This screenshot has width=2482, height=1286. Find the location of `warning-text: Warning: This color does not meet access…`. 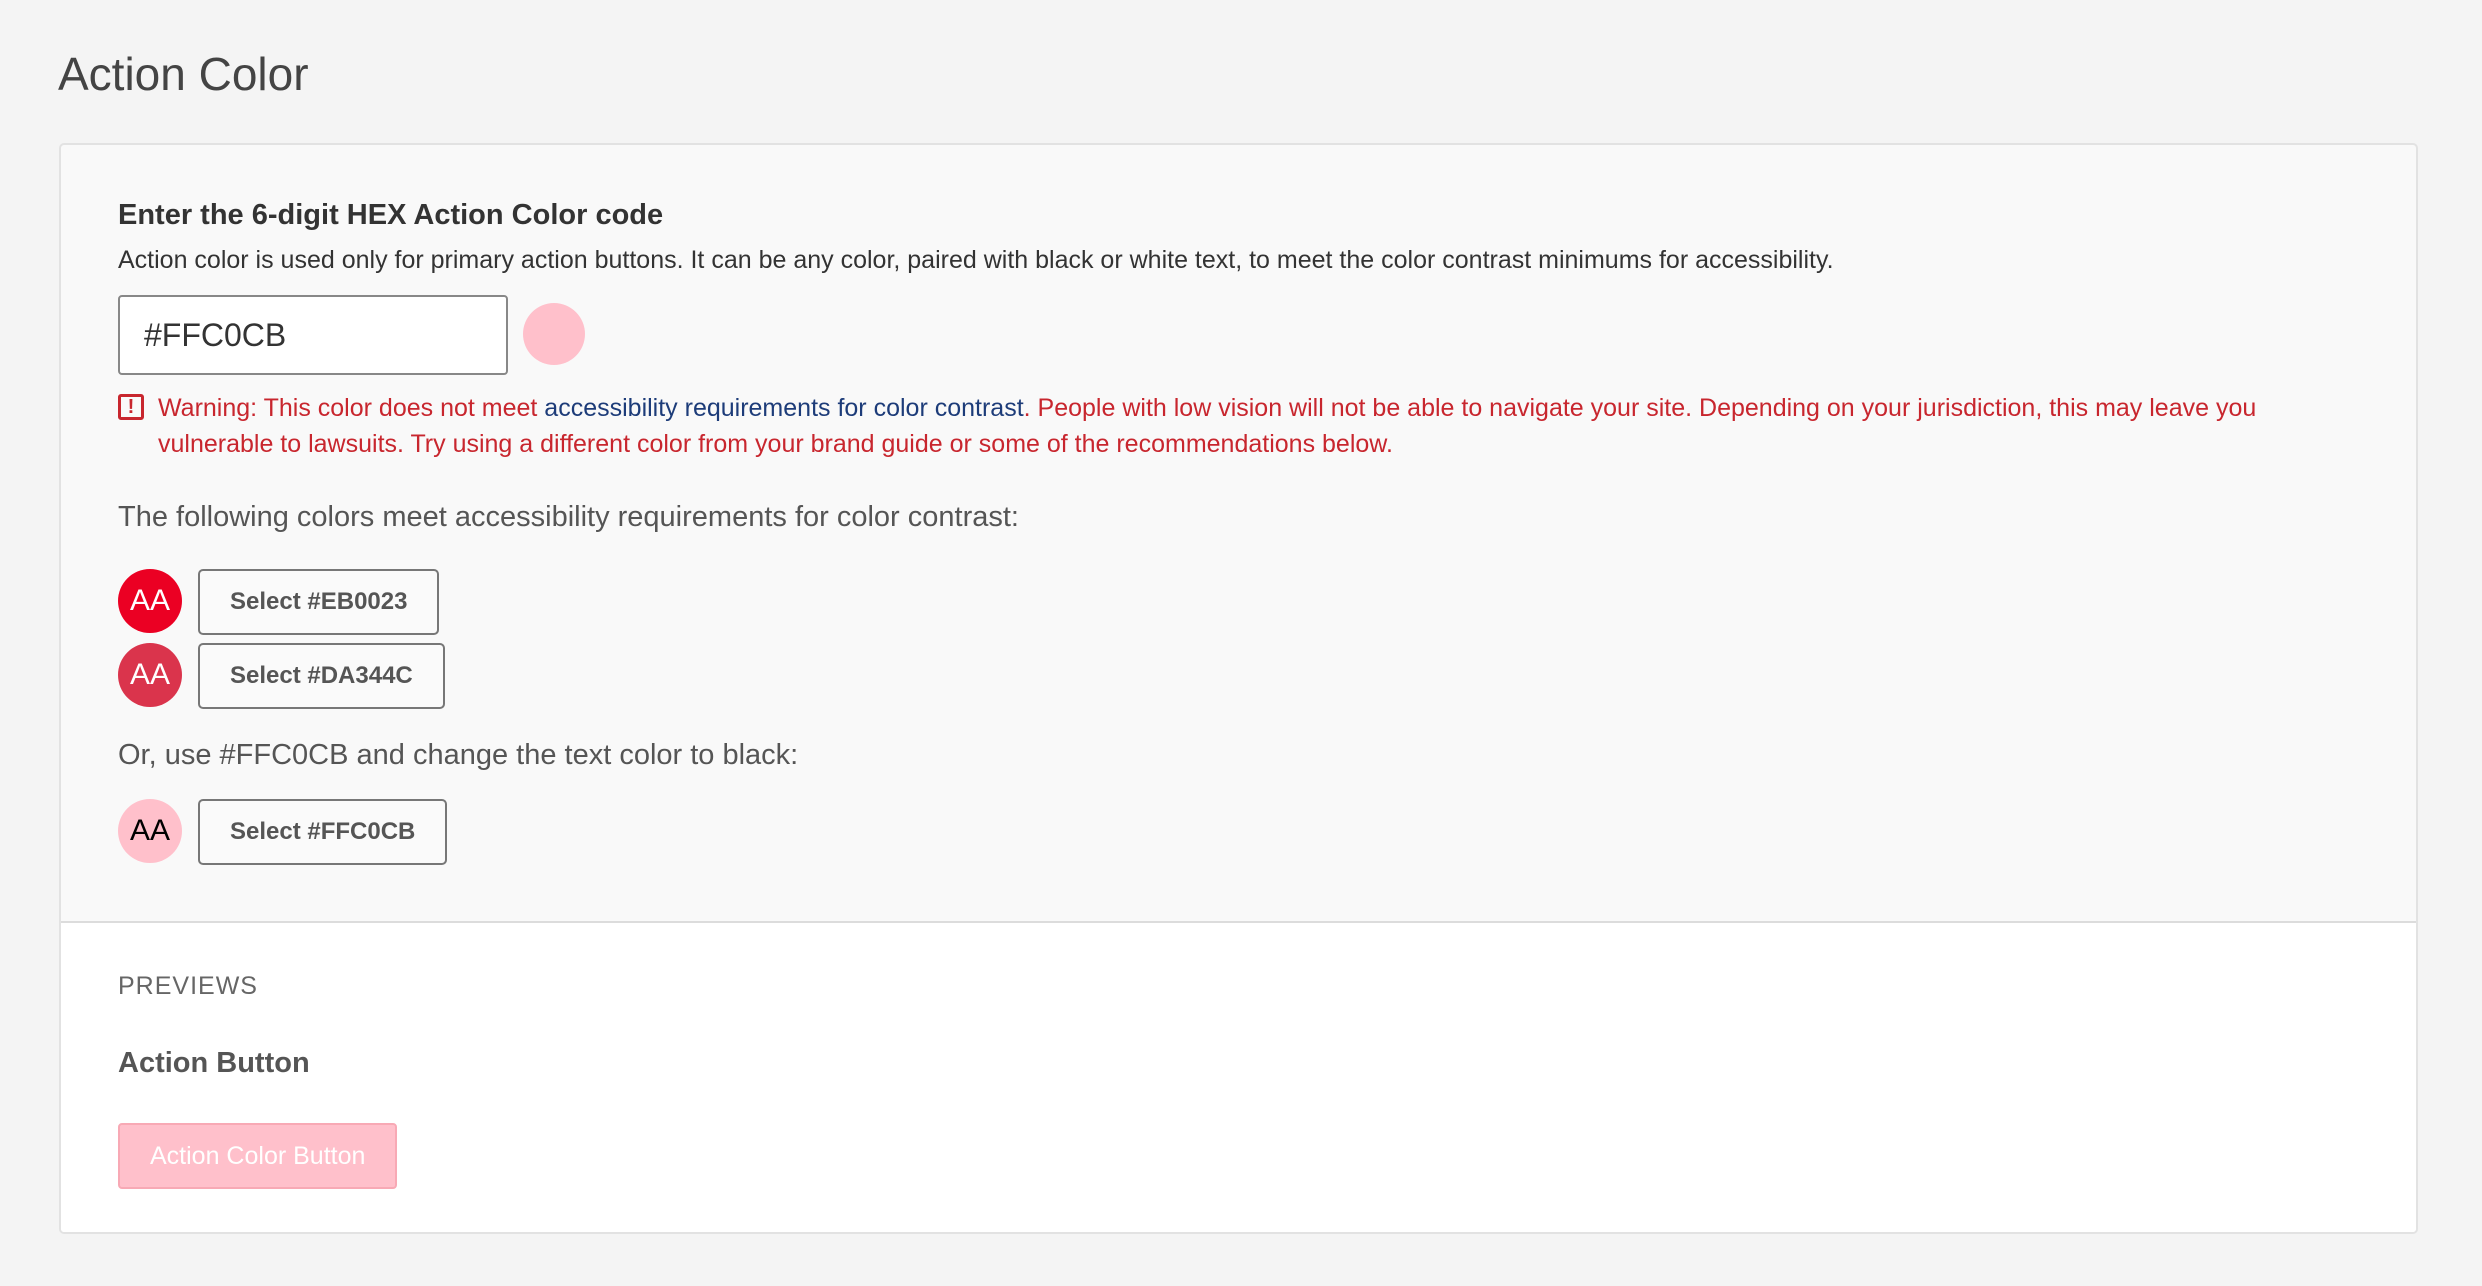

warning-text: Warning: This color does not meet access… is located at coordinates (1263, 426).